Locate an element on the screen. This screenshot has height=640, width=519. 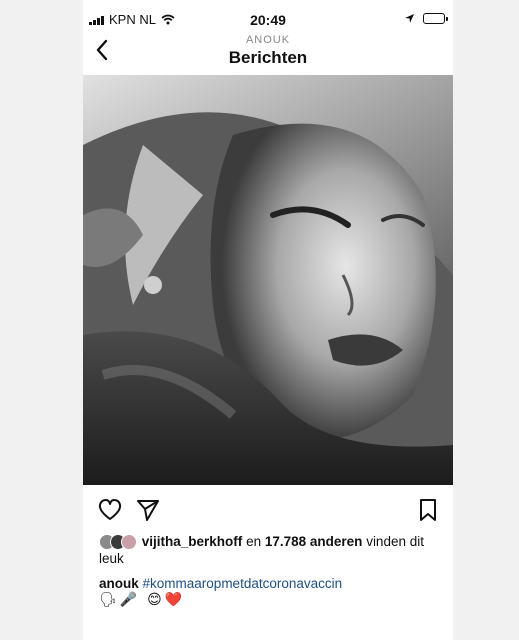
heart-icon is located at coordinates (110, 510).